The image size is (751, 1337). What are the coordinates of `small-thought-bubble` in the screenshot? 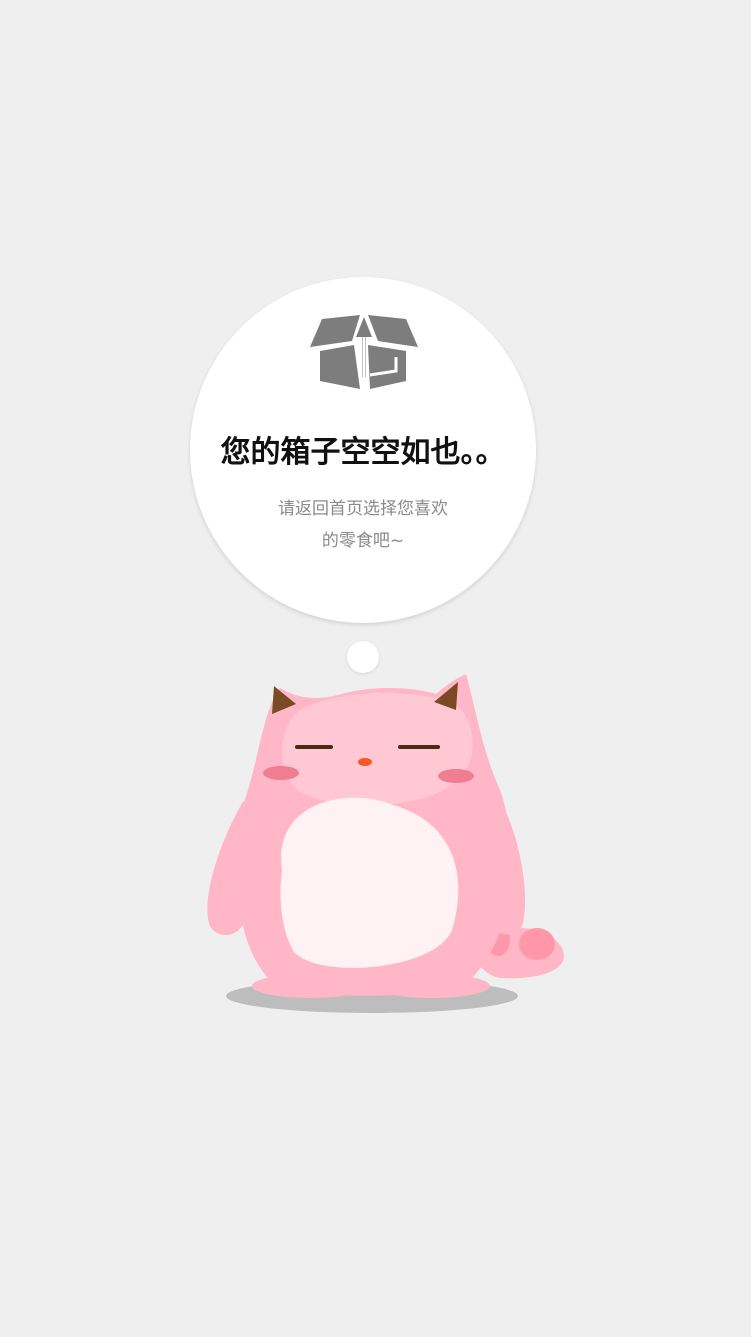 It's located at (363, 657).